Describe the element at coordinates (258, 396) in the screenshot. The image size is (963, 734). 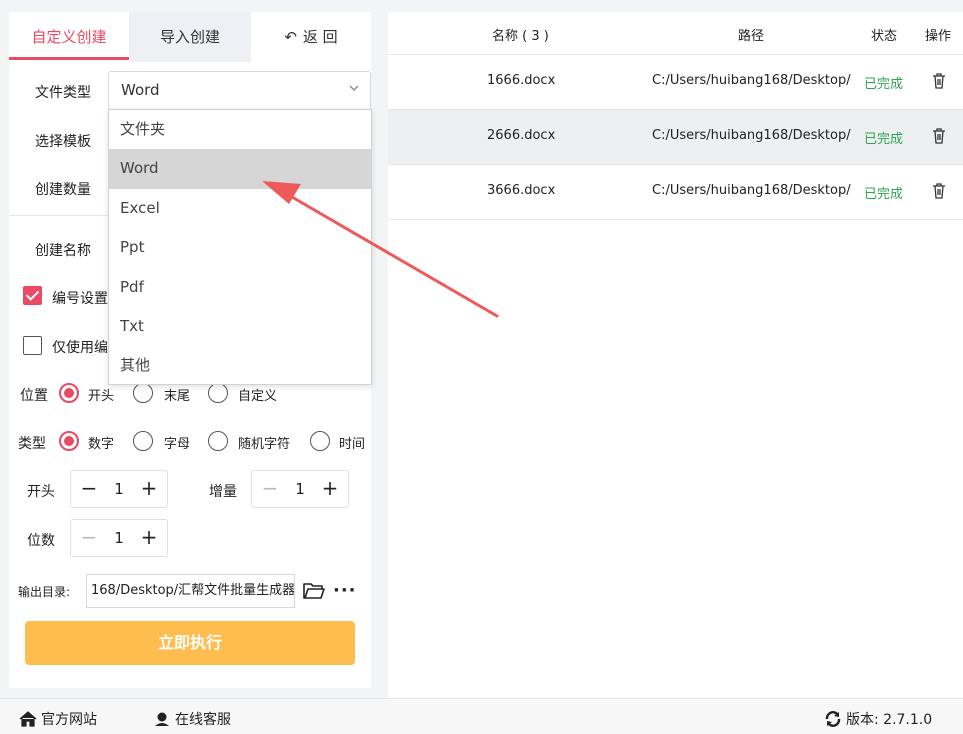
I see `position-option-label: 自定义` at that location.